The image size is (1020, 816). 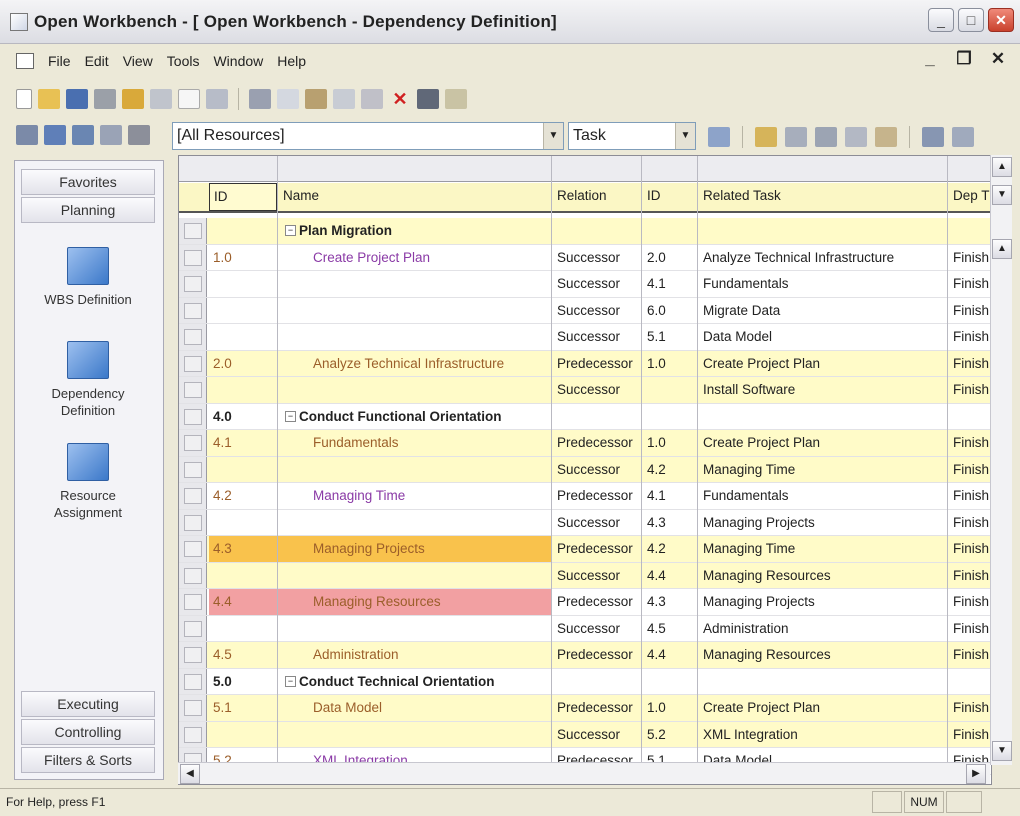 I want to click on cell-name: Conduct Technical Orientation, so click(x=415, y=682).